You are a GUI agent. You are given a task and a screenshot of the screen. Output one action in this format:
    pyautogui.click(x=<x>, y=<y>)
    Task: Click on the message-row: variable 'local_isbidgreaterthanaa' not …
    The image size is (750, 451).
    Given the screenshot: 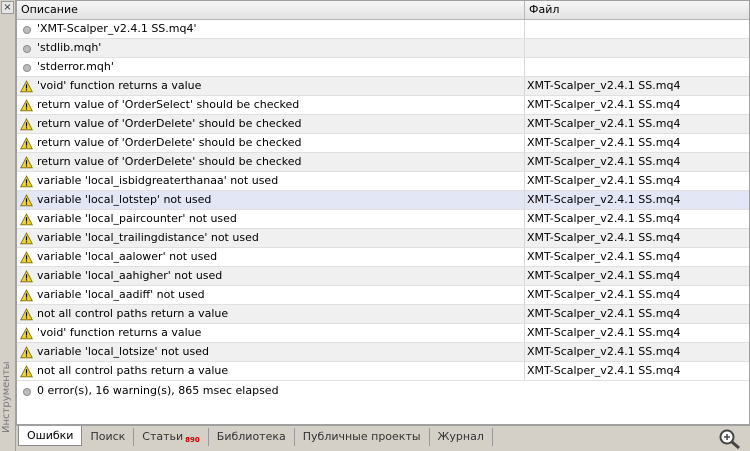 What is the action you would take?
    pyautogui.click(x=383, y=181)
    